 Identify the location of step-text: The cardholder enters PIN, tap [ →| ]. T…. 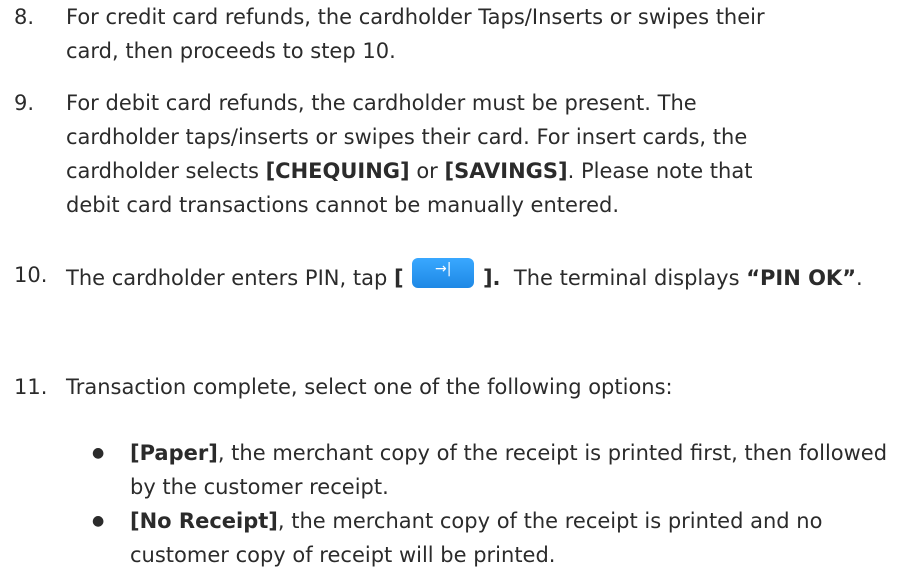
(478, 276).